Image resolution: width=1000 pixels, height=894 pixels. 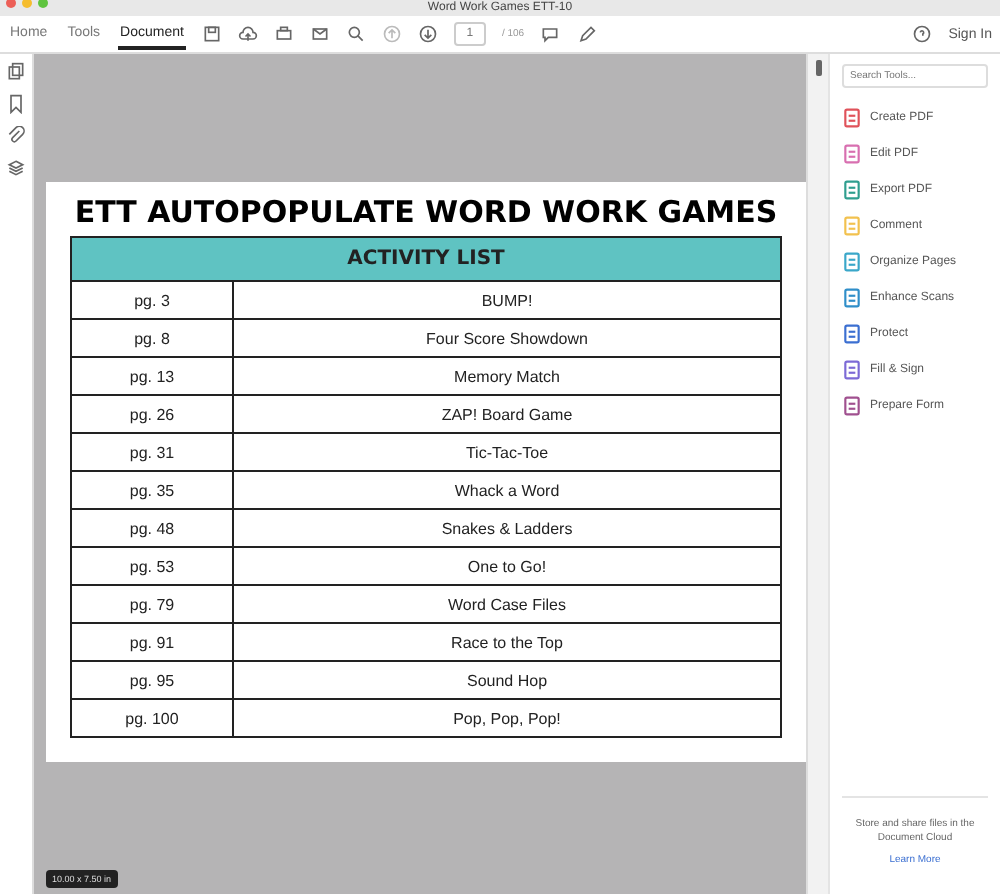 What do you see at coordinates (507, 414) in the screenshot?
I see `table-cell: ZAP! Board Game` at bounding box center [507, 414].